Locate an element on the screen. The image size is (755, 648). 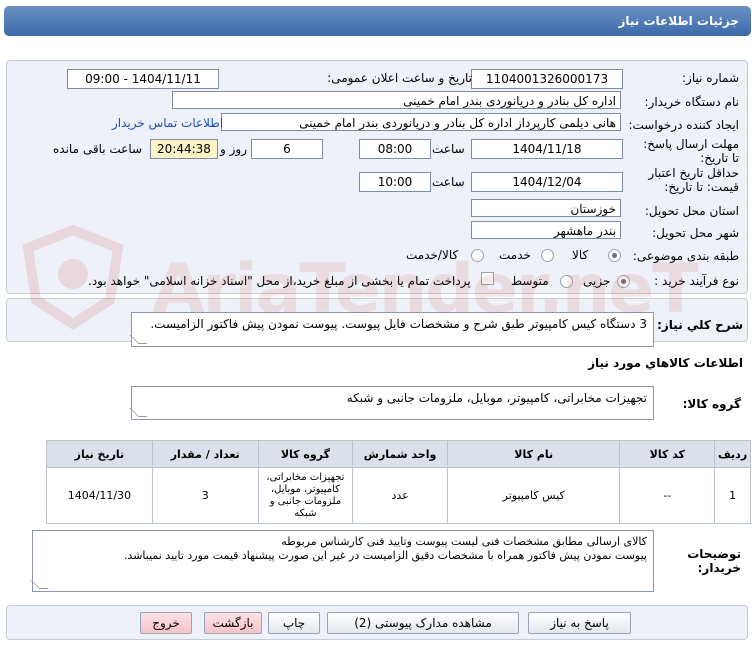
remaining-time-field: 20:44:38 is located at coordinates (184, 149).